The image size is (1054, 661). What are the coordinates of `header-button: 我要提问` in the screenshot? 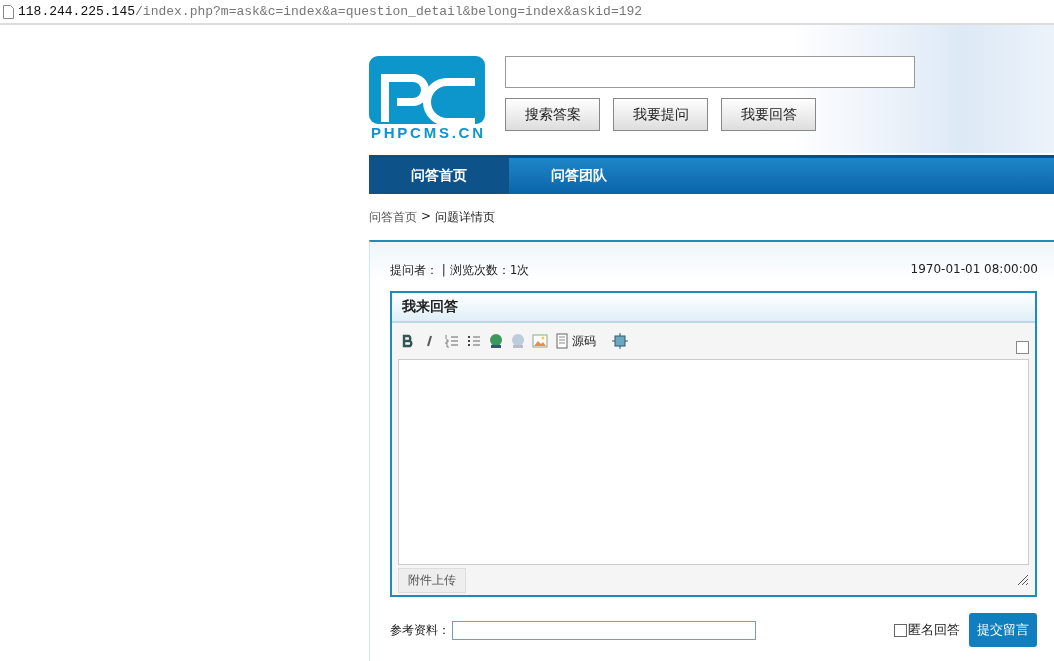 It's located at (660, 114).